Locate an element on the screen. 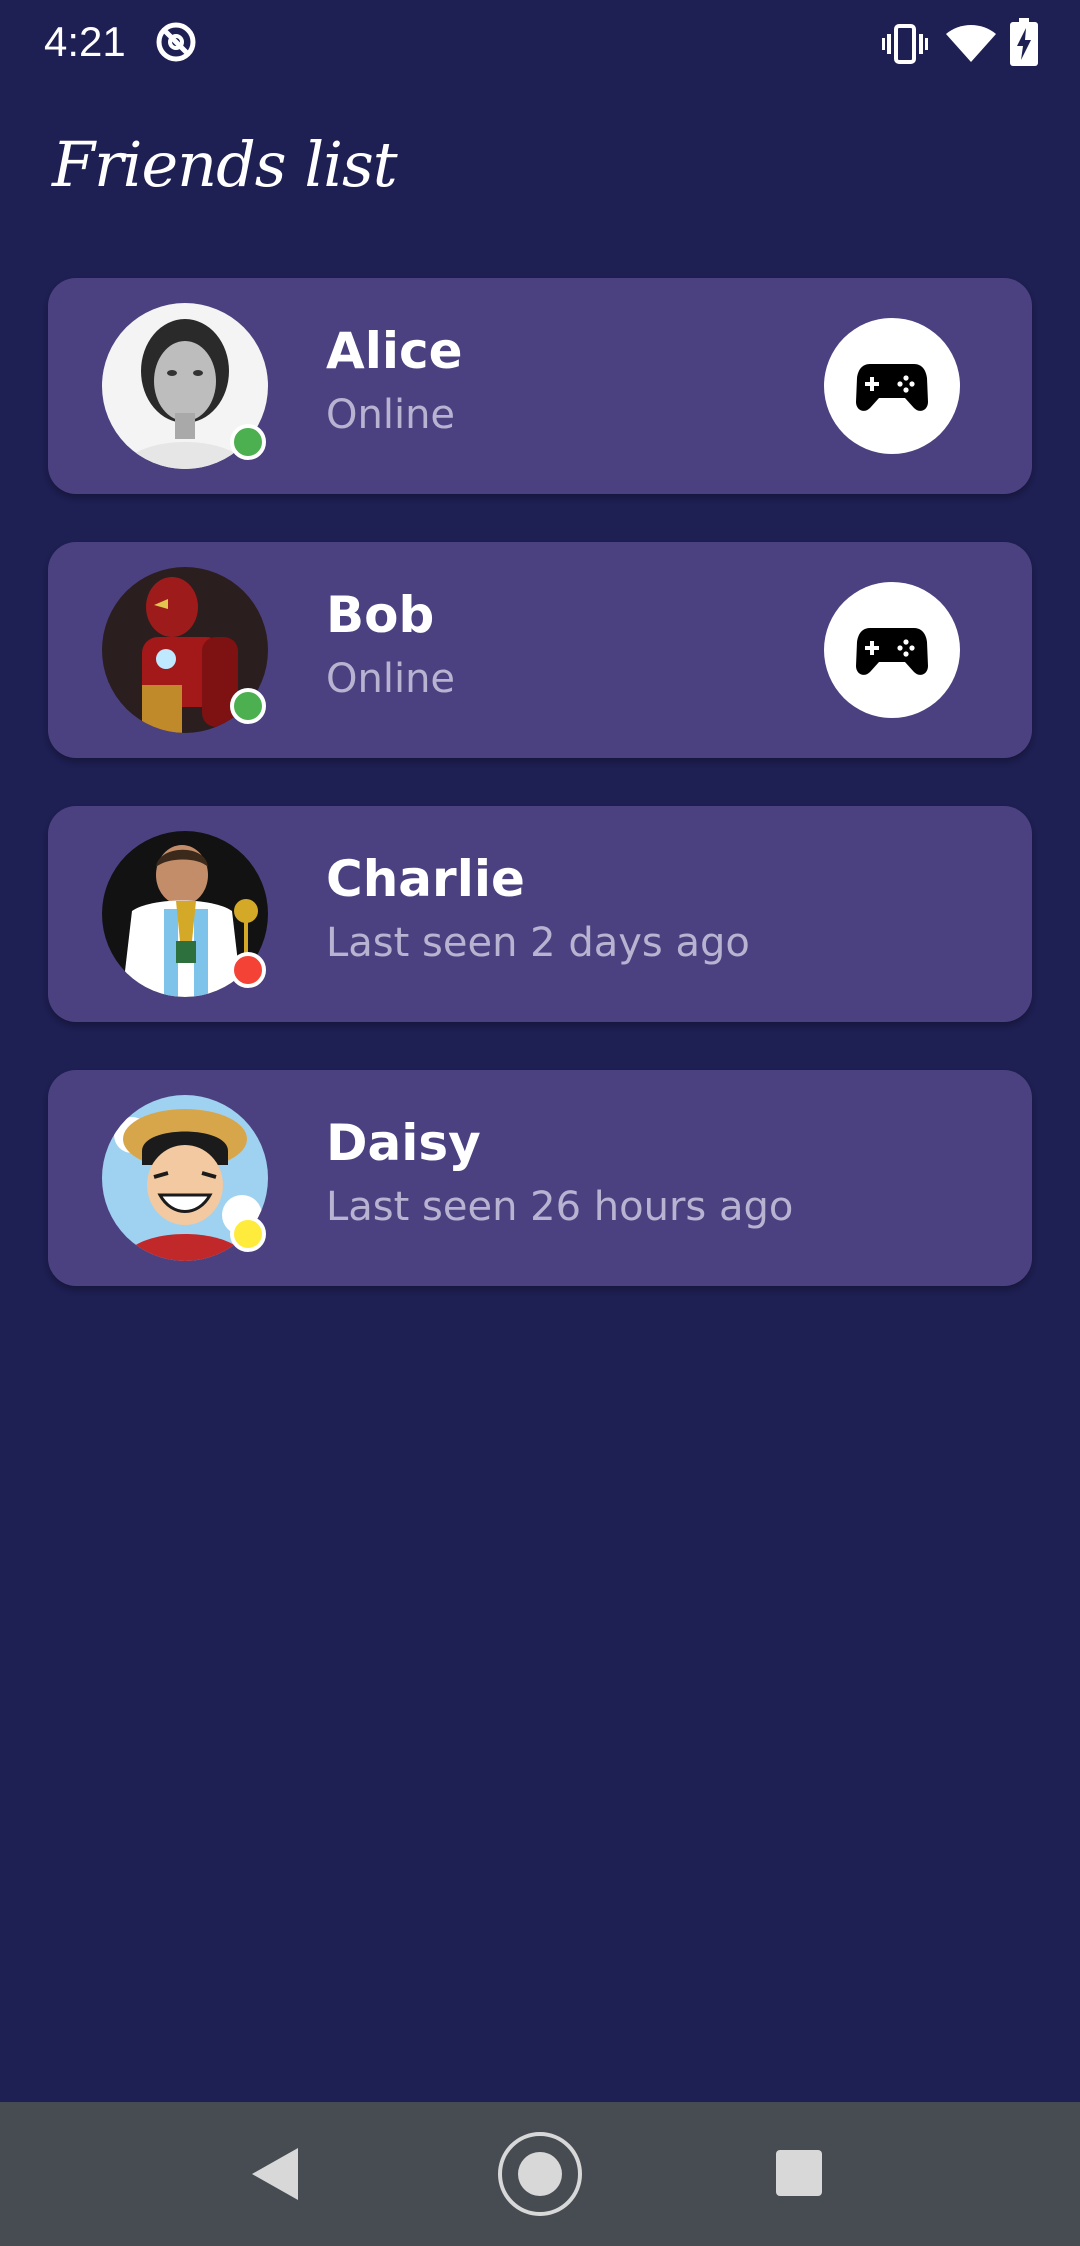 The height and width of the screenshot is (2246, 1080). friend-card-bob: Bob Online is located at coordinates (540, 650).